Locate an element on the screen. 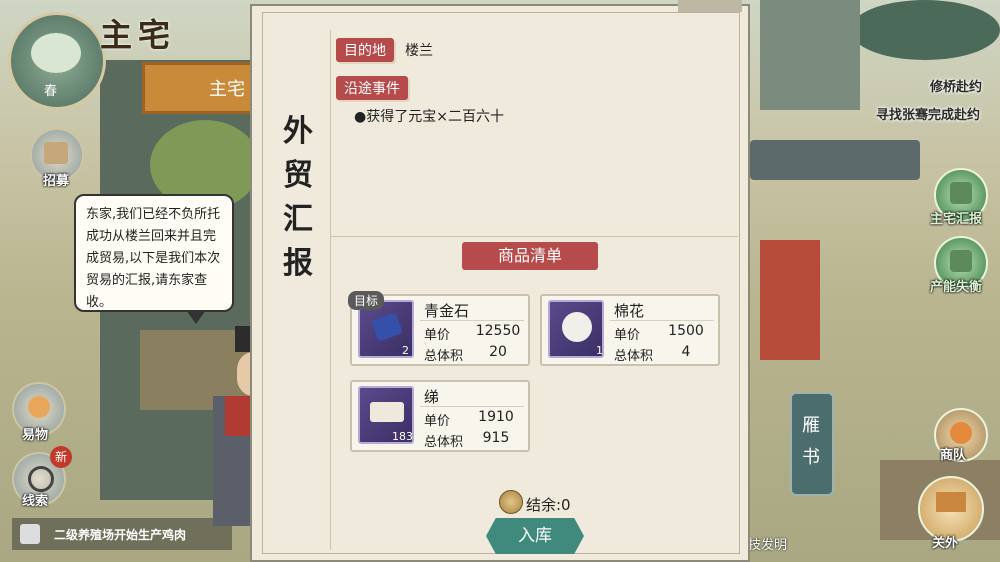 This screenshot has height=562, width=1000. scroll-icon is located at coordinates (56, 153).